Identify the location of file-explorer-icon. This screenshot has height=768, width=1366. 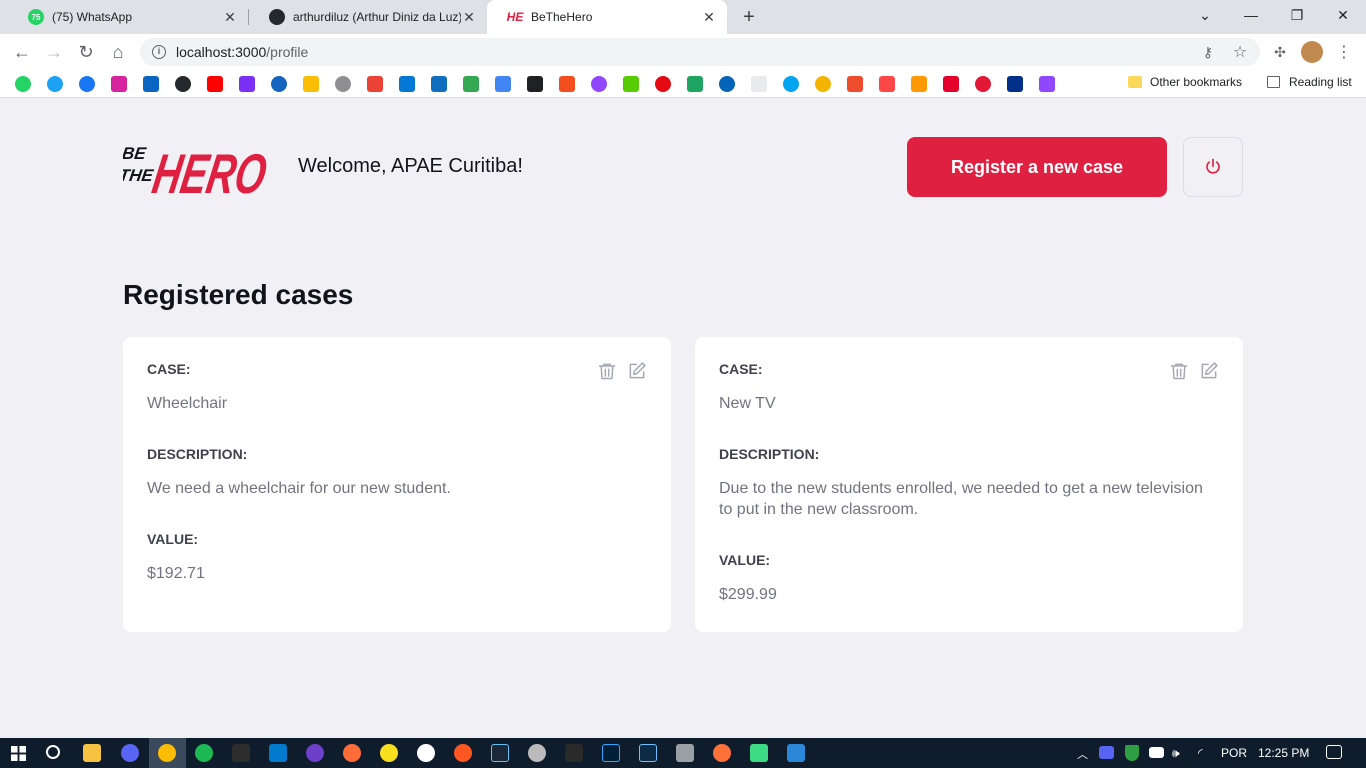
(92, 753).